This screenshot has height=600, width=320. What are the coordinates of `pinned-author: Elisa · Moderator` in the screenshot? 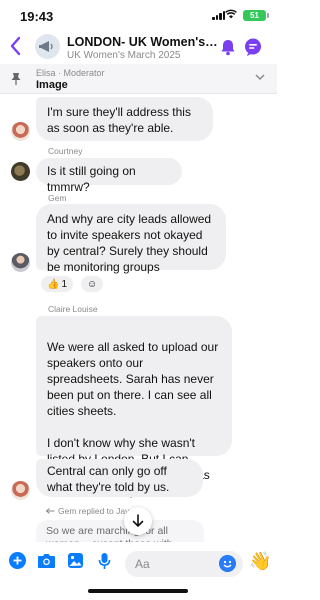 It's located at (70, 73).